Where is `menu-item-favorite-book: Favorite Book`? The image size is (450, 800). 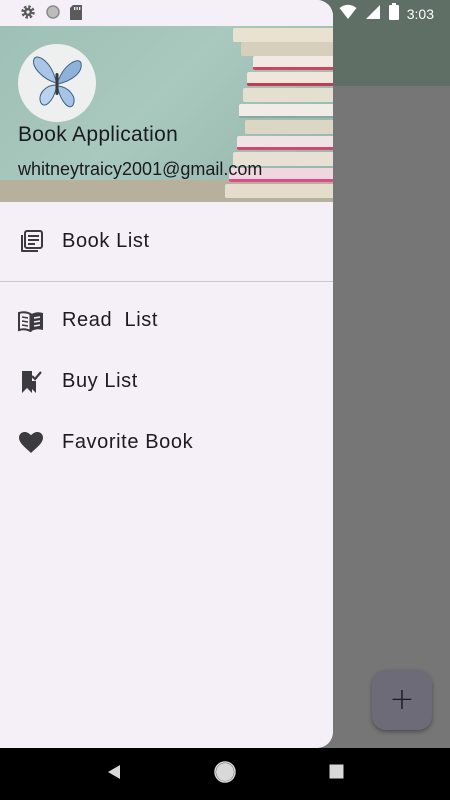 menu-item-favorite-book: Favorite Book is located at coordinates (166, 442).